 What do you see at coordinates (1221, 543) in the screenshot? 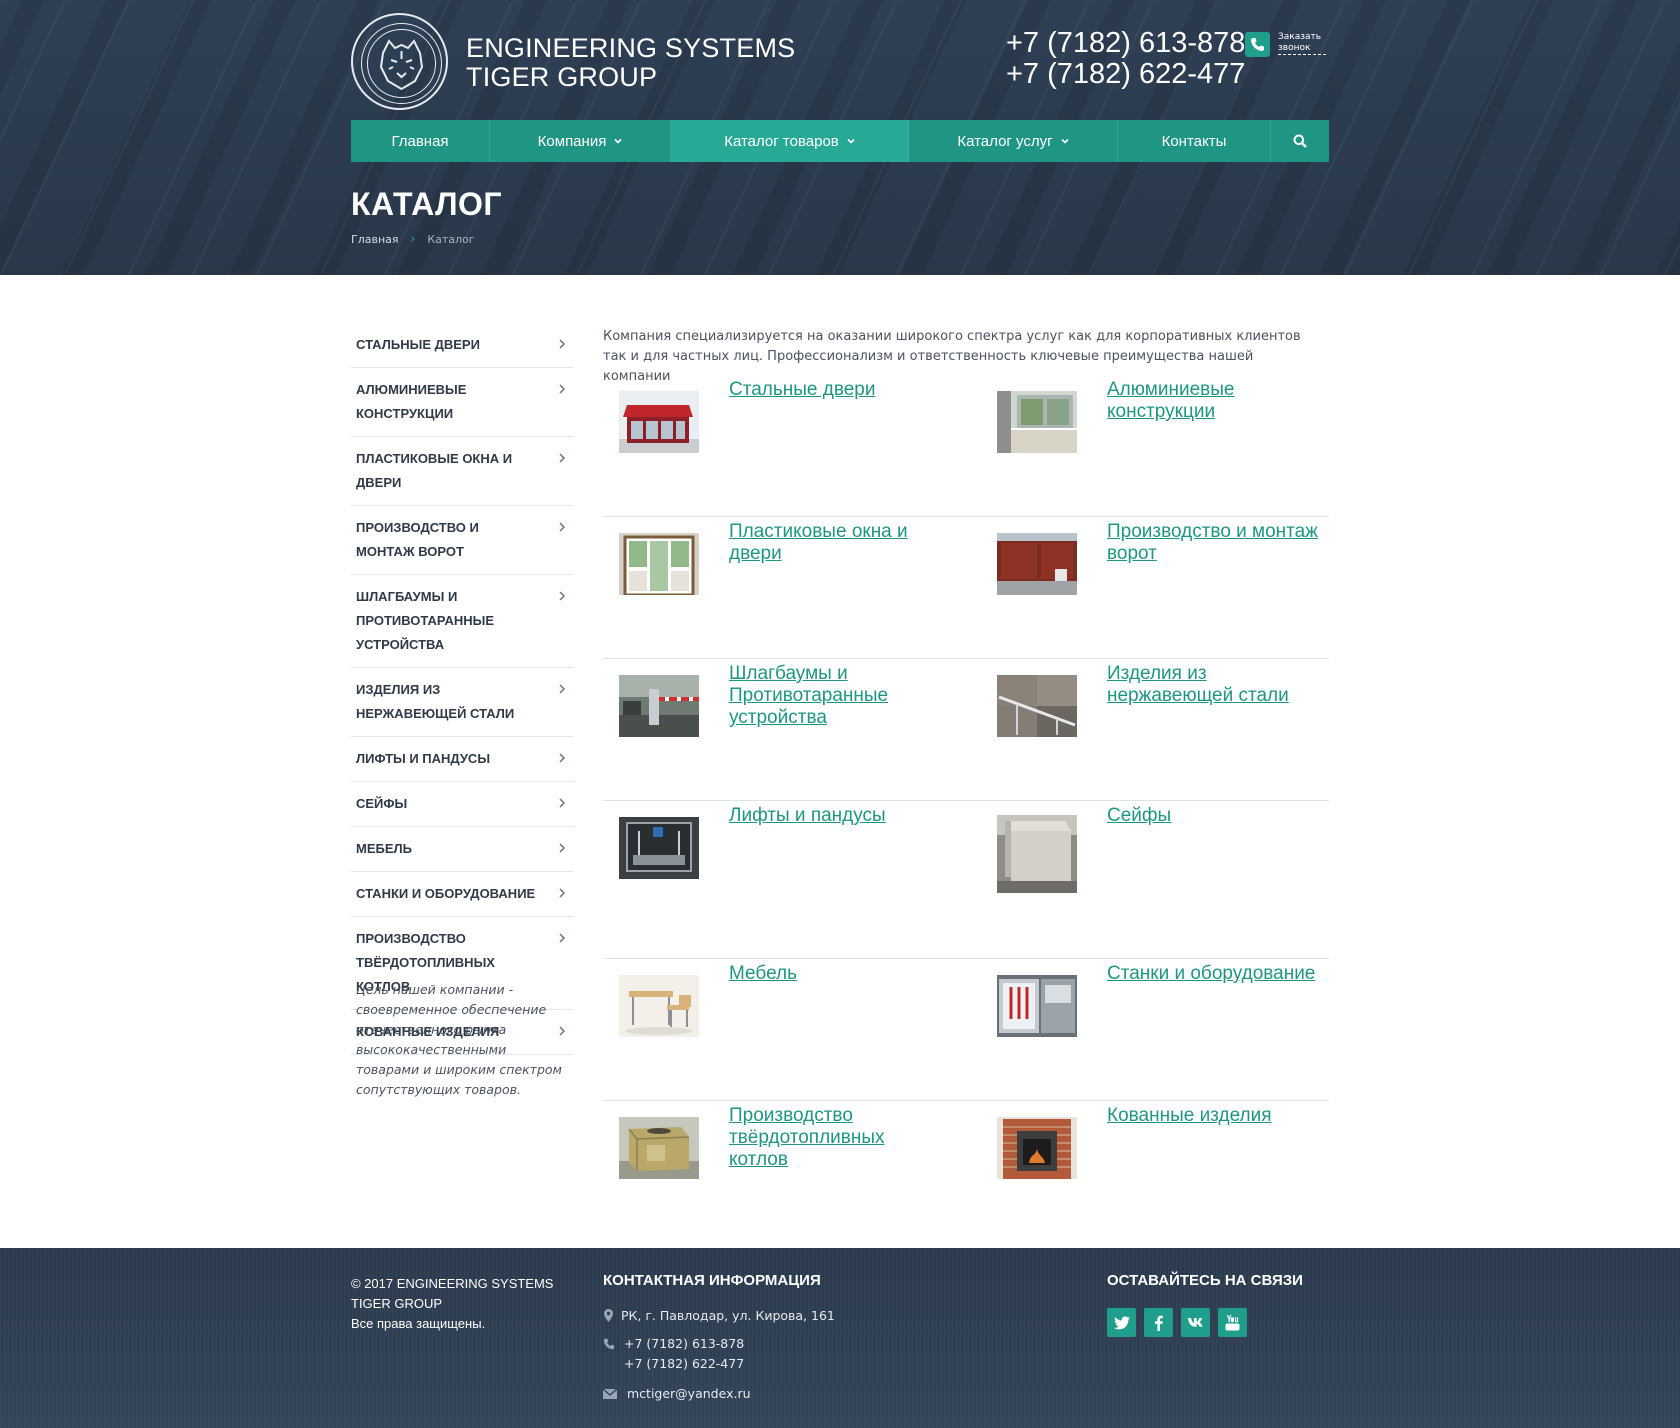
I see `catalog-item-link: Производство и монтаж ворот` at bounding box center [1221, 543].